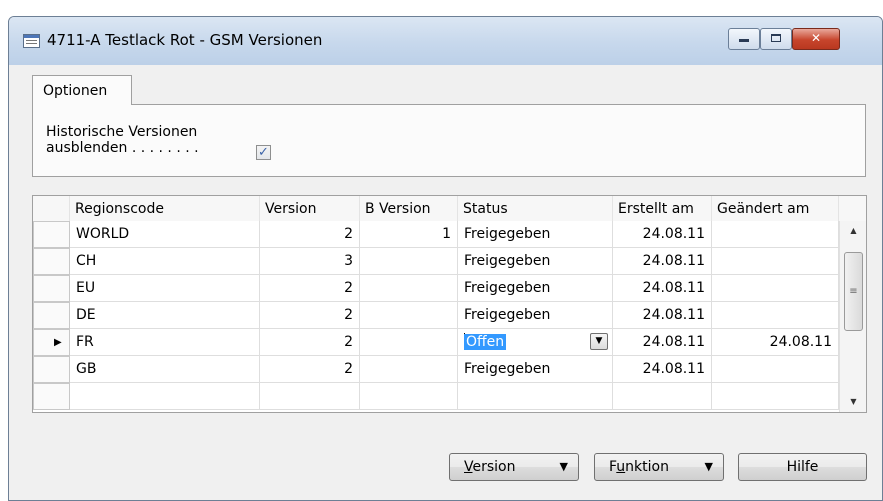 Image resolution: width=883 pixels, height=501 pixels. I want to click on minimize-icon, so click(744, 40).